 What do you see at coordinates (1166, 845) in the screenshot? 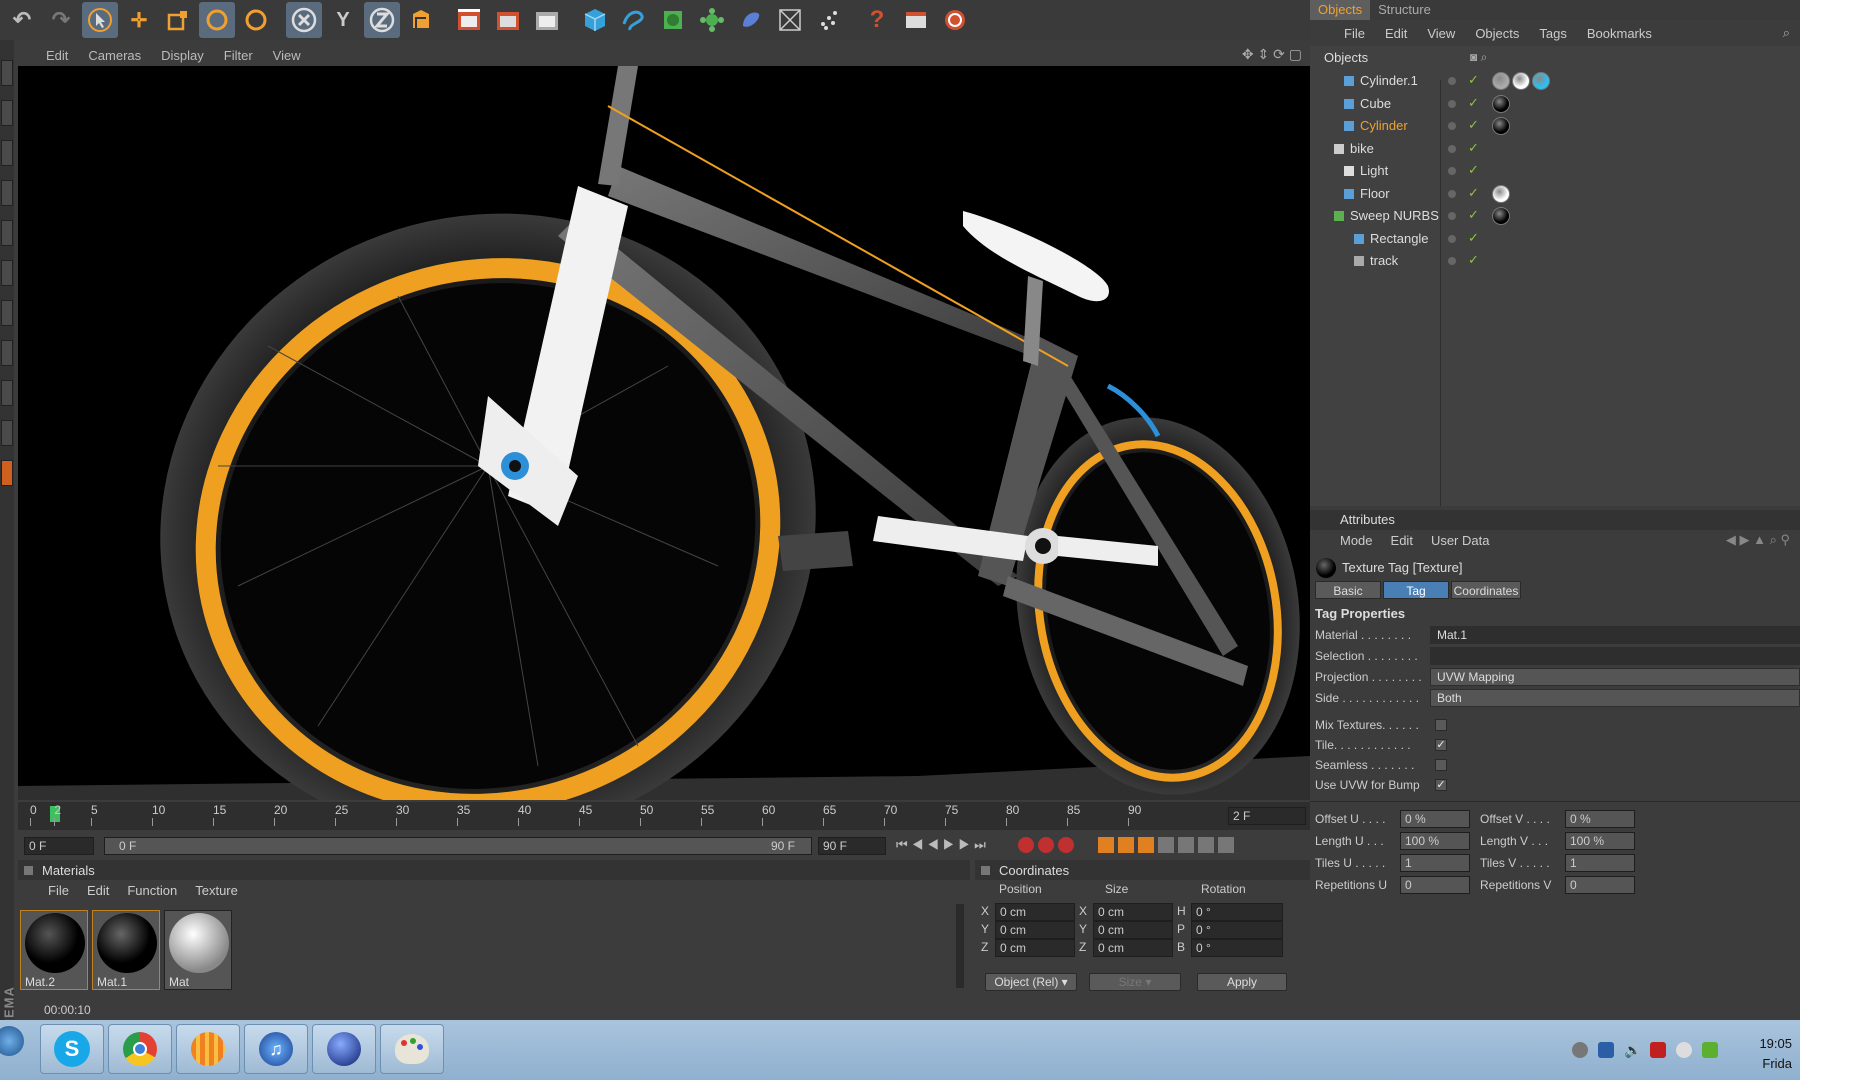
I see `key-param-icon` at bounding box center [1166, 845].